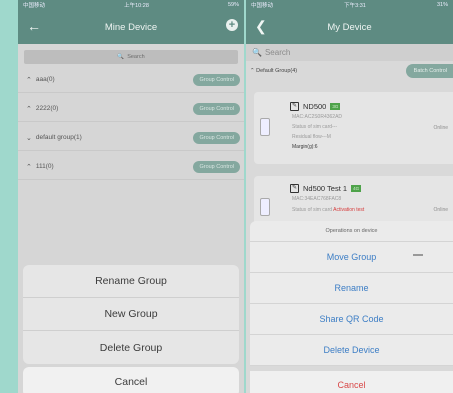 This screenshot has height=393, width=453. I want to click on right-status-bar: 中国移动 下午3:31 31%, so click(349, 5).